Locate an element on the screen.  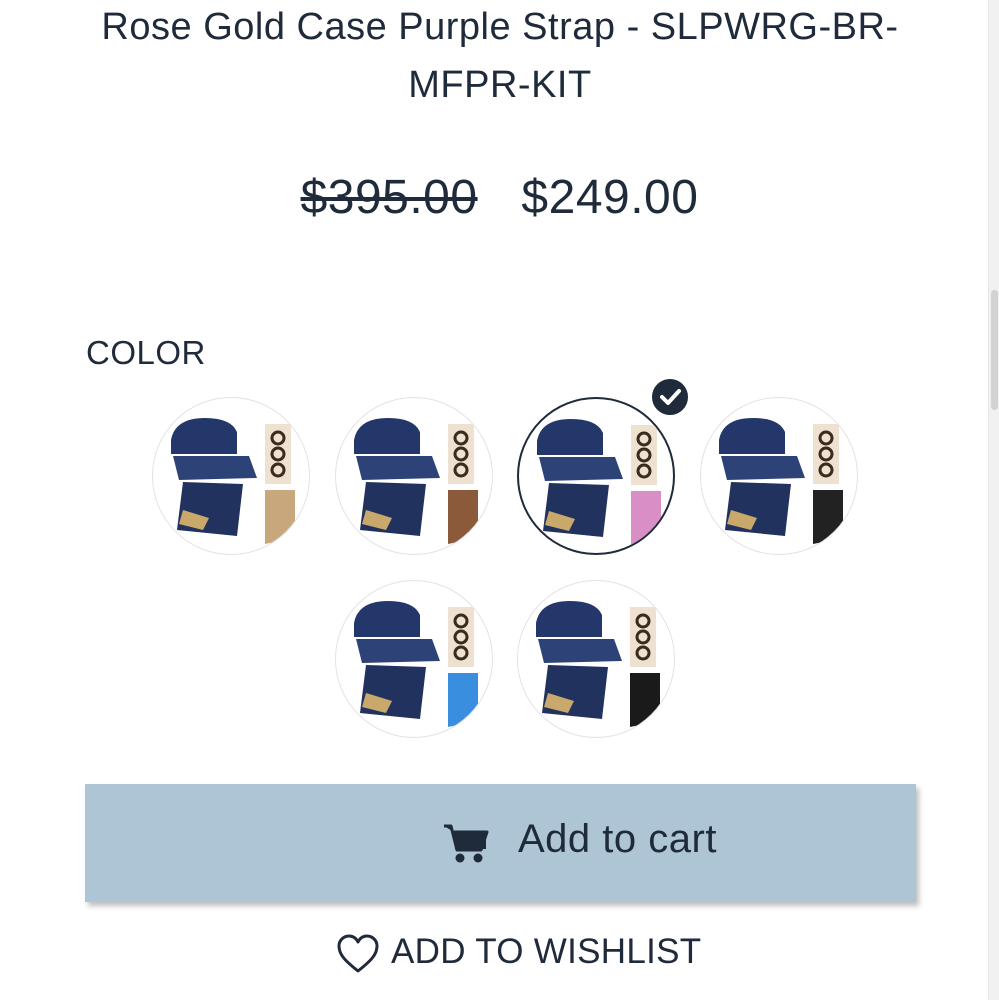
sale-price: $249.00 is located at coordinates (610, 197).